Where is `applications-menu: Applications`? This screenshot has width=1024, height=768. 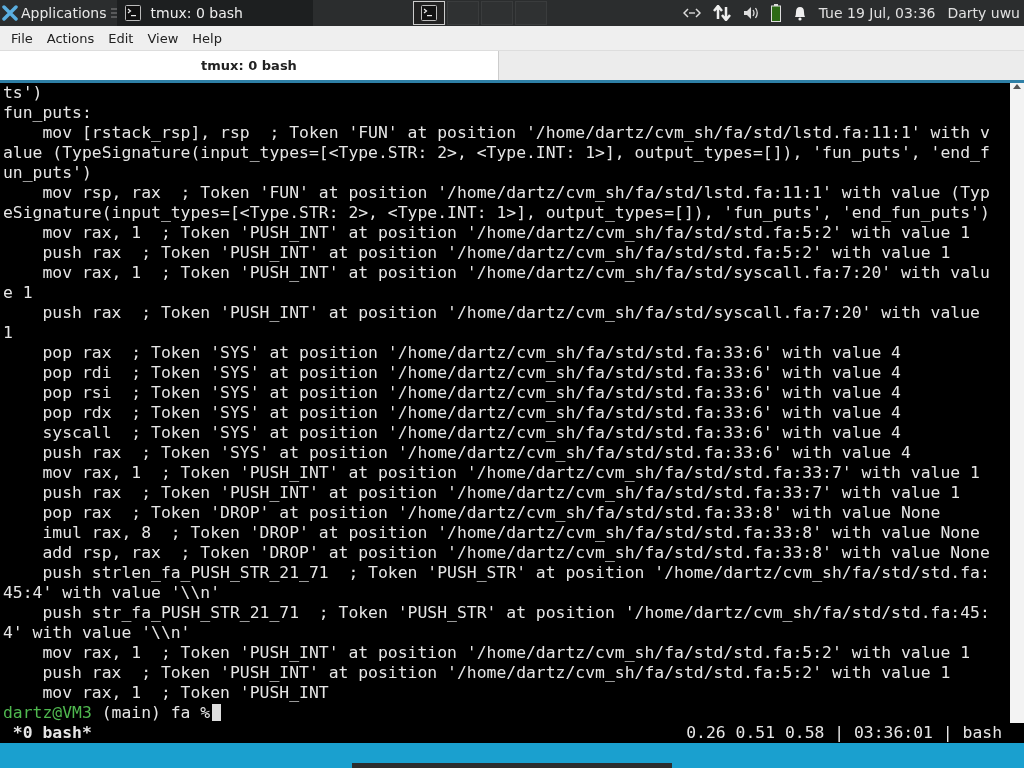
applications-menu: Applications is located at coordinates (55, 13).